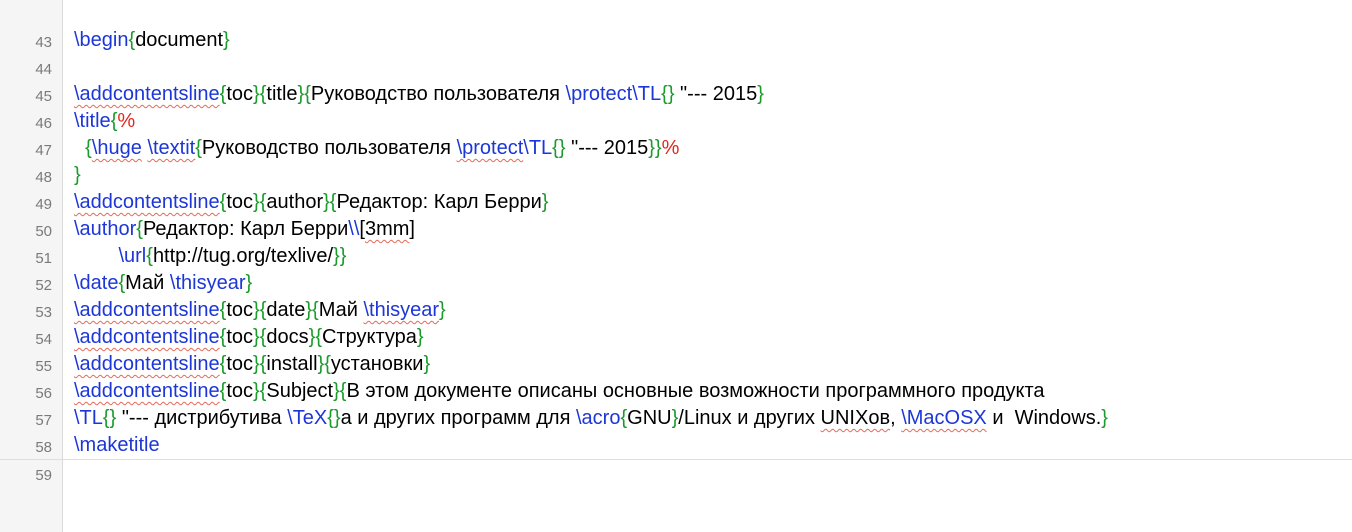 This screenshot has width=1352, height=532. I want to click on code-token: Subject, so click(300, 391).